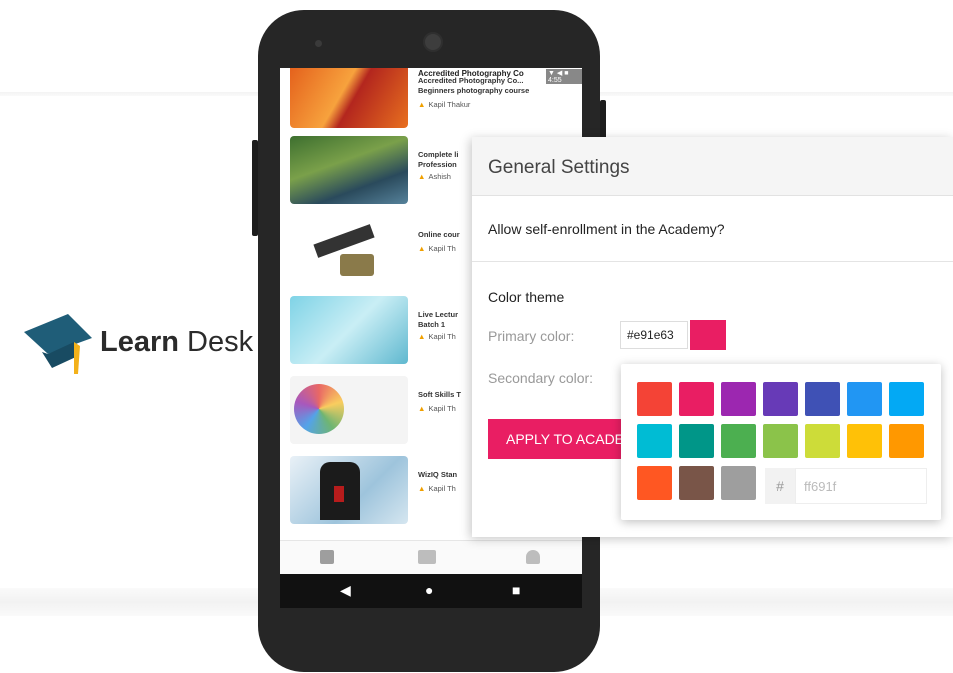 The height and width of the screenshot is (673, 953). Describe the element at coordinates (427, 557) in the screenshot. I see `classes-icon` at that location.